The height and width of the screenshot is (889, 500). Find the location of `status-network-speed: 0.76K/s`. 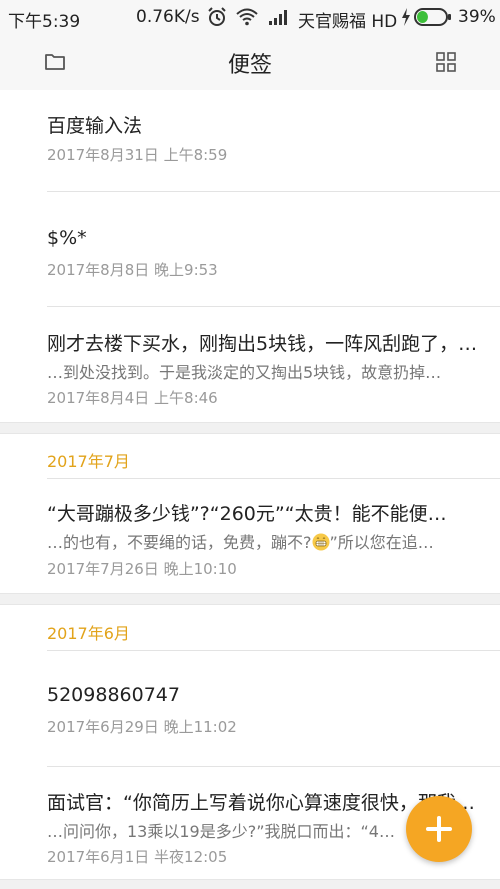

status-network-speed: 0.76K/s is located at coordinates (168, 17).